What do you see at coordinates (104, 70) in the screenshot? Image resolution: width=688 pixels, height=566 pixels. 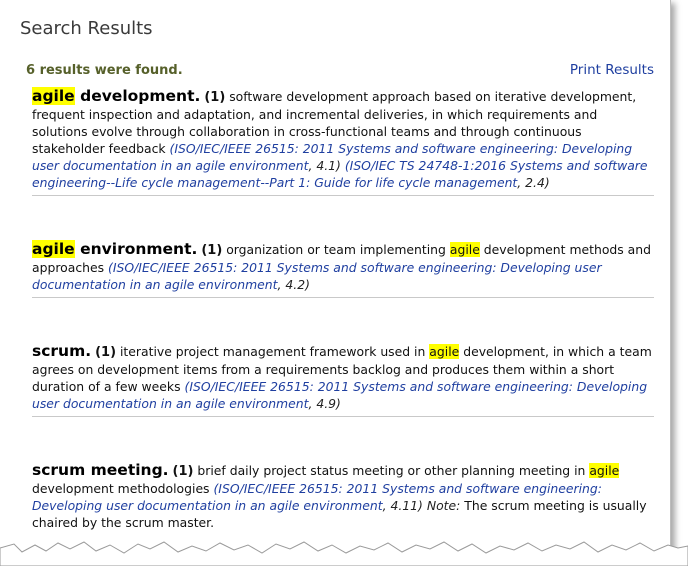 I see `result-count: 6 results were found.` at bounding box center [104, 70].